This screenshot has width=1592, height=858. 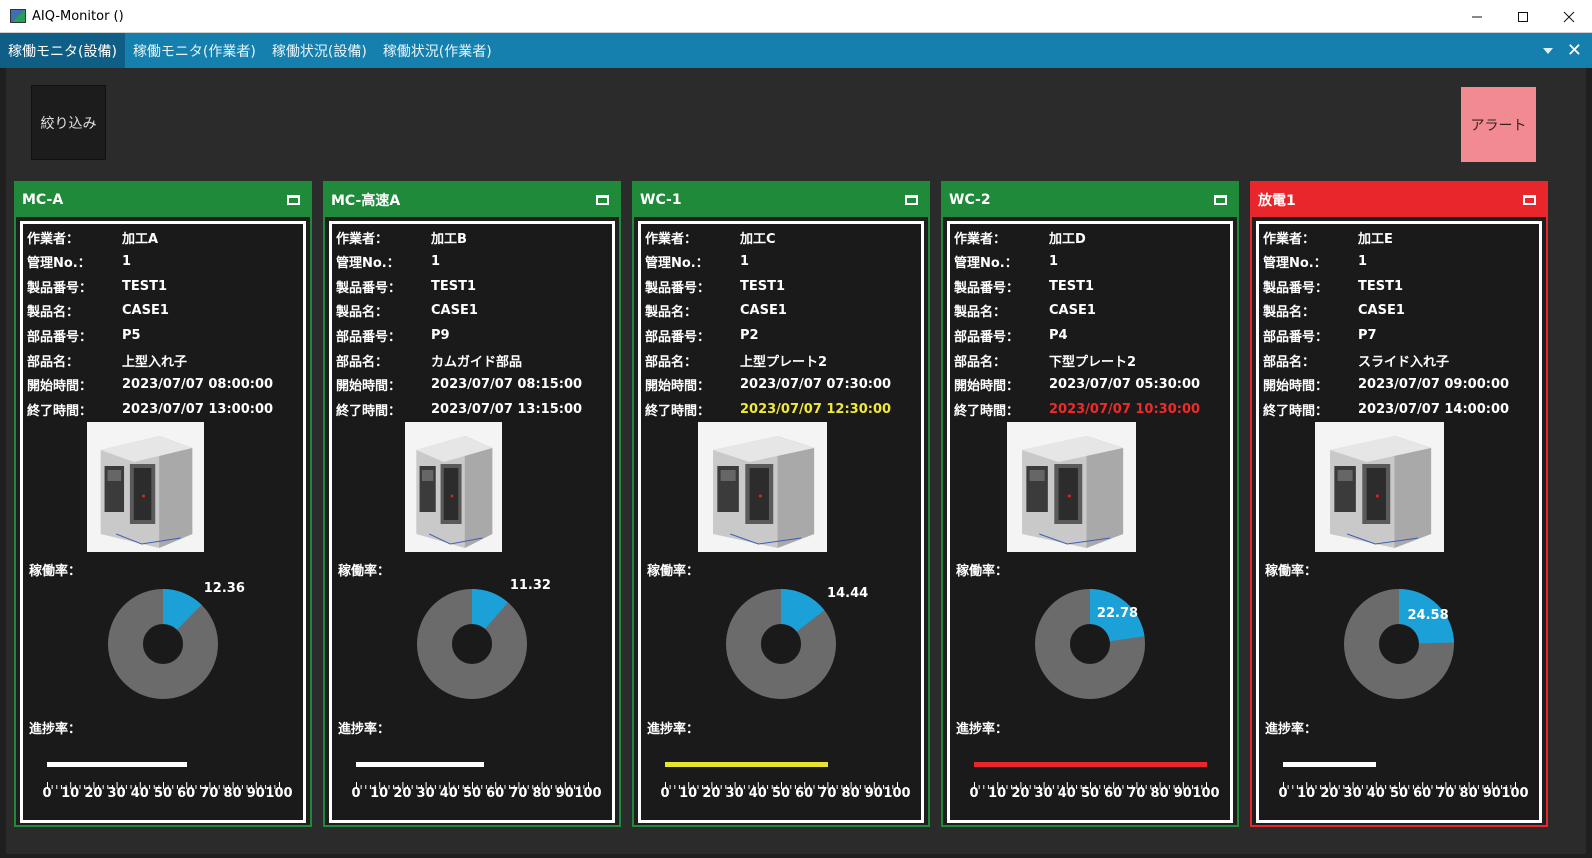 I want to click on info-value: 2023/07/07 12:30:00, so click(x=816, y=409).